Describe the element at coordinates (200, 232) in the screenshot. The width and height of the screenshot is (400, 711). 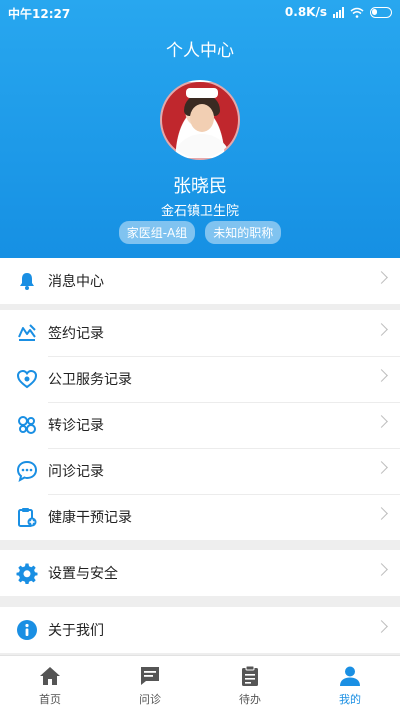
I see `tag-list: 家医组-A组 未知的职称` at that location.